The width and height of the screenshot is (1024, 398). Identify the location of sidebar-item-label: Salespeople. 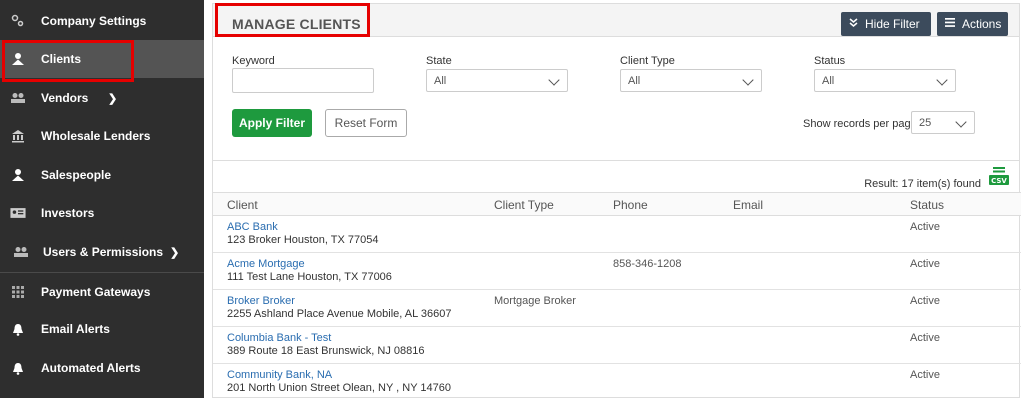
(76, 175).